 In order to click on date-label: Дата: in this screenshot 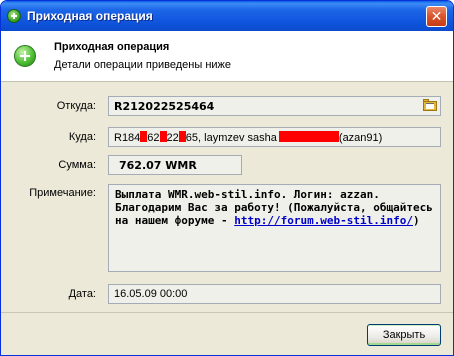, I will do `click(82, 294)`.